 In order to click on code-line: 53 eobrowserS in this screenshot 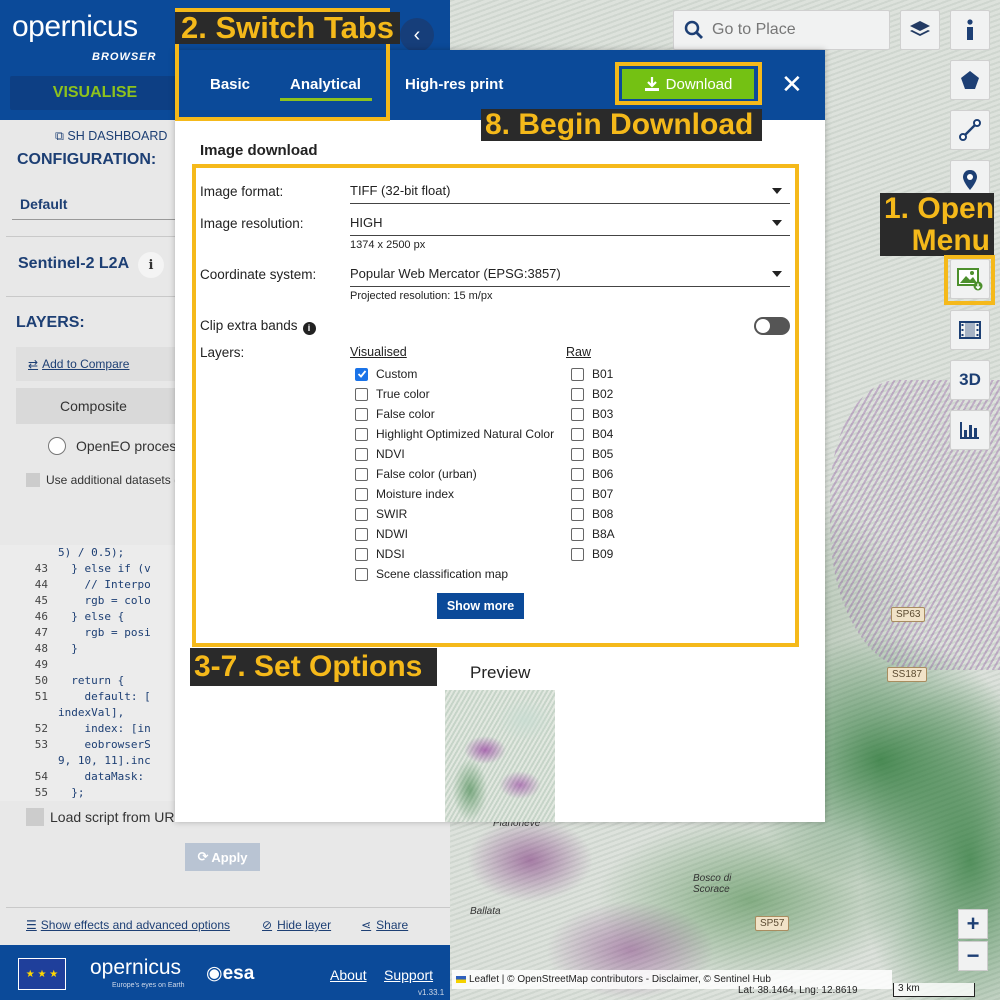, I will do `click(88, 745)`.